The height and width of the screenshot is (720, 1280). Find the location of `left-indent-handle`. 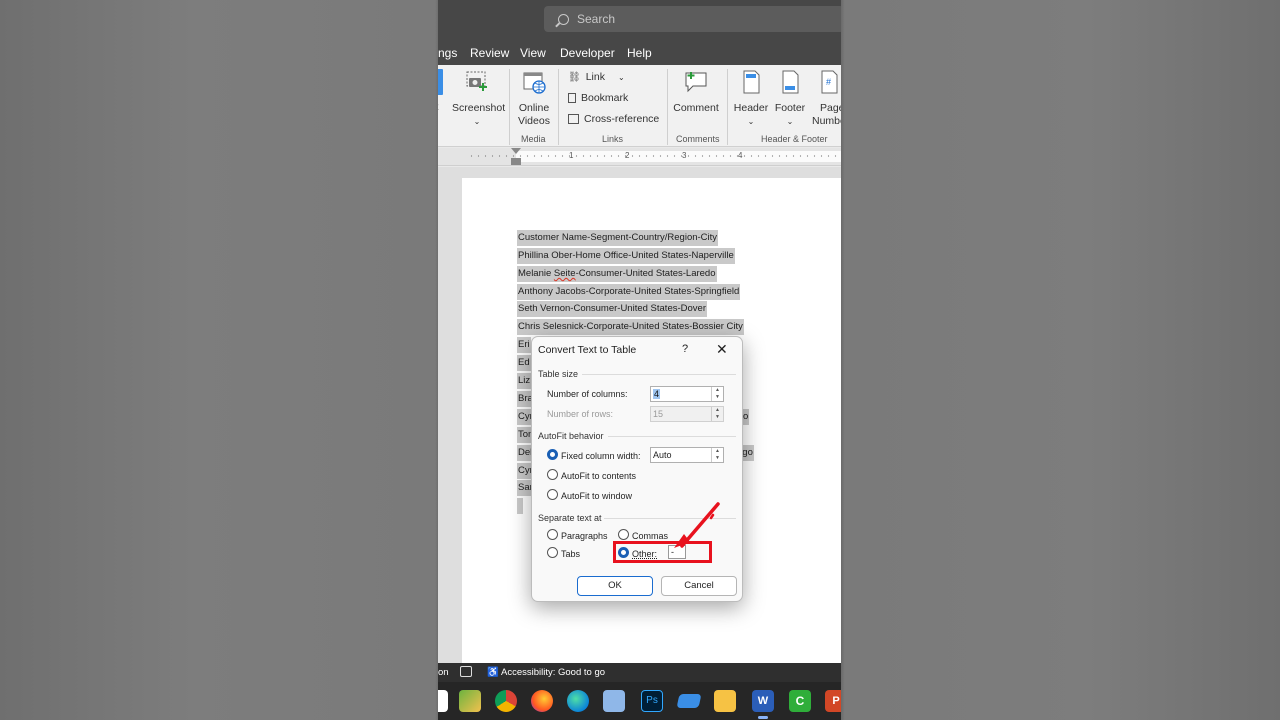

left-indent-handle is located at coordinates (516, 161).